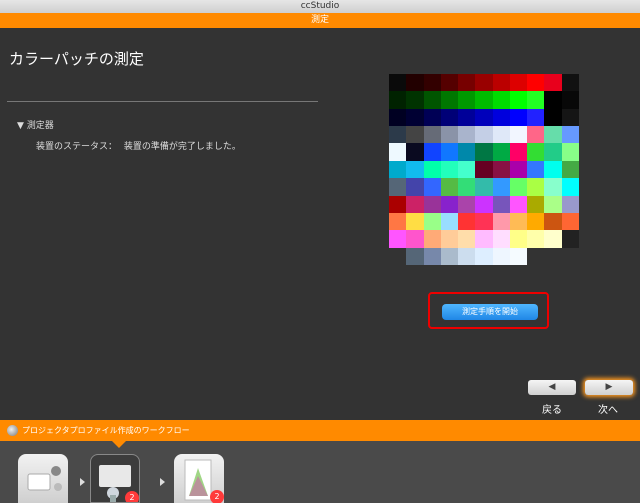 The image size is (640, 503). What do you see at coordinates (182, 147) in the screenshot?
I see `status-value: 装置の準備が完了しました。` at bounding box center [182, 147].